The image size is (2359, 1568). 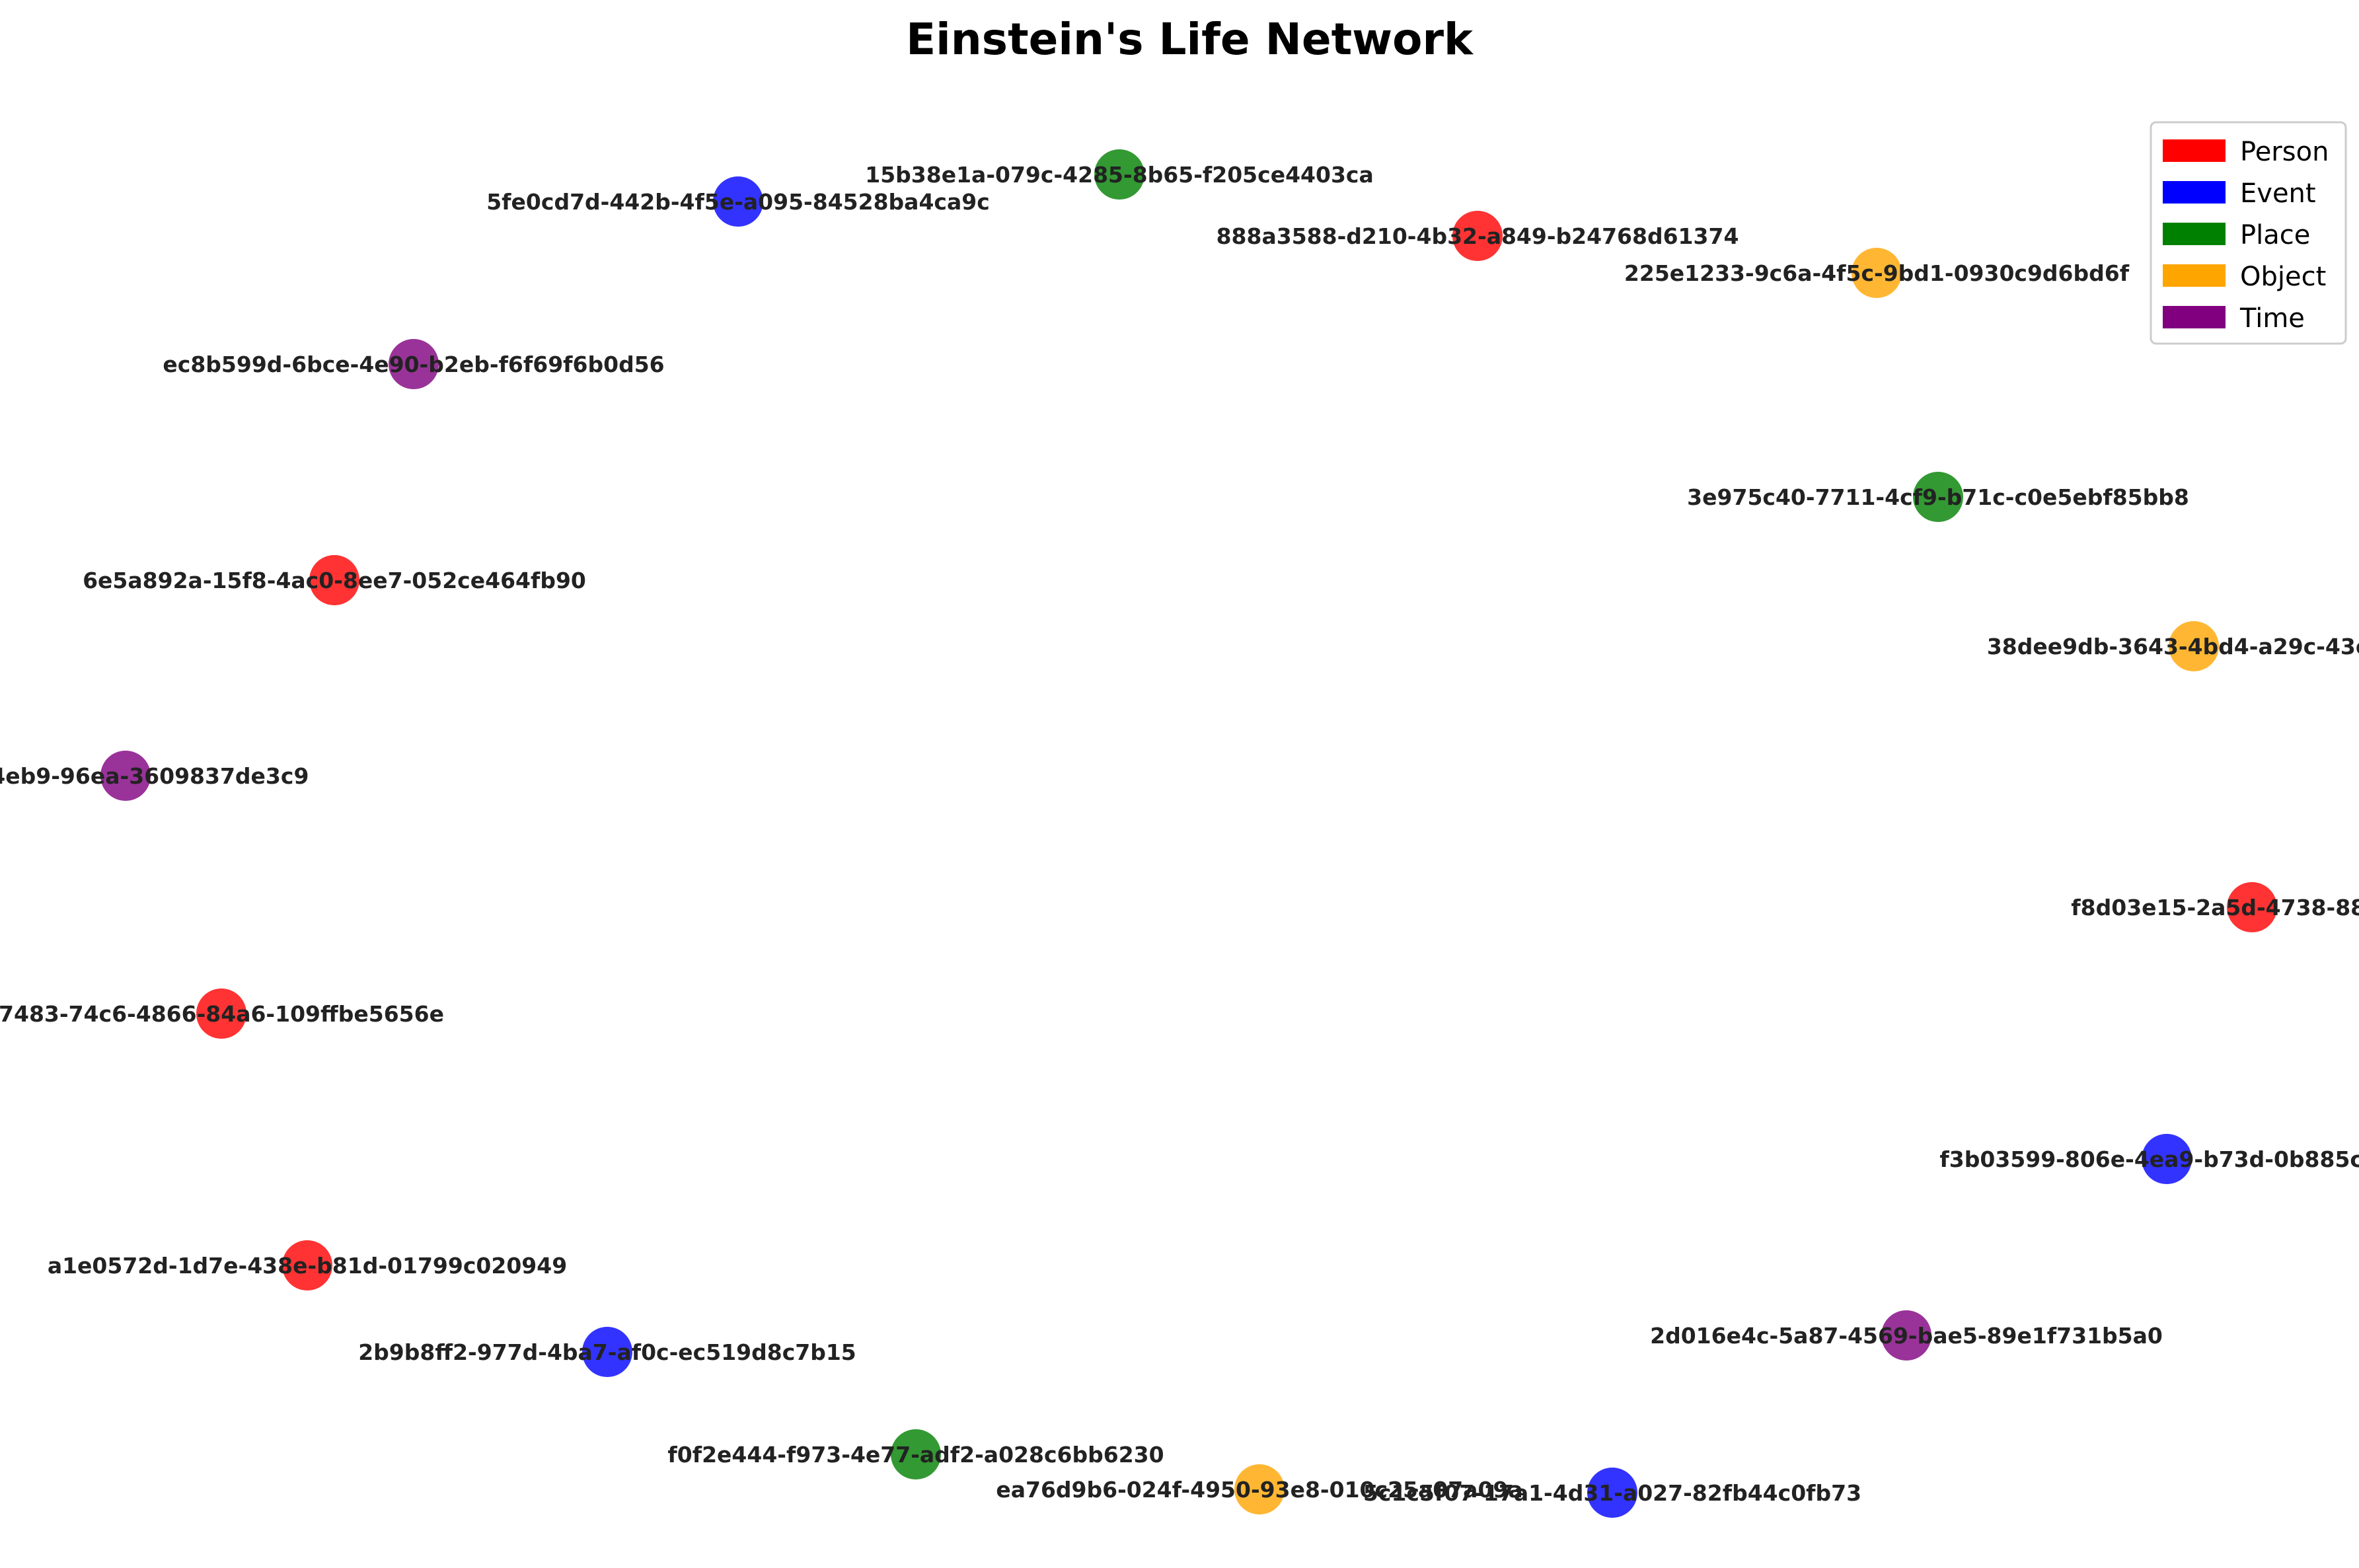 I want to click on node-label: f3b03599-806e-4ea9-b73d-0b885cd5, so click(x=2149, y=1159).